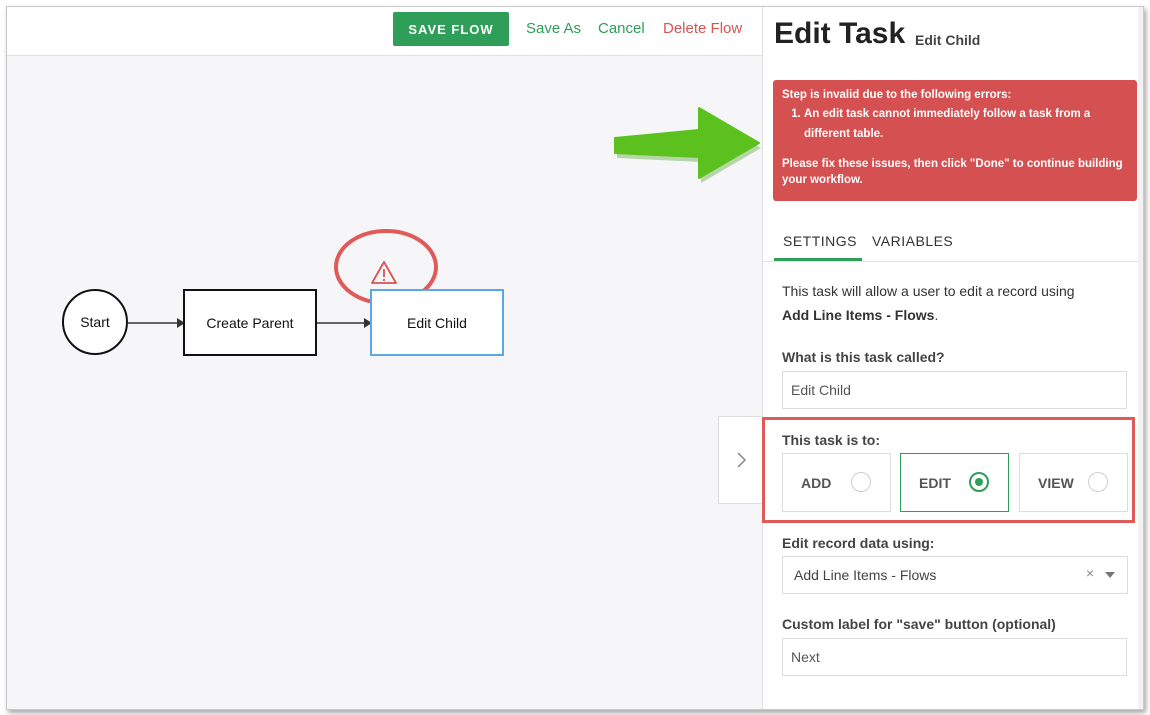 The height and width of the screenshot is (715, 1150). I want to click on flow-node-create-parent: Create Parent, so click(250, 322).